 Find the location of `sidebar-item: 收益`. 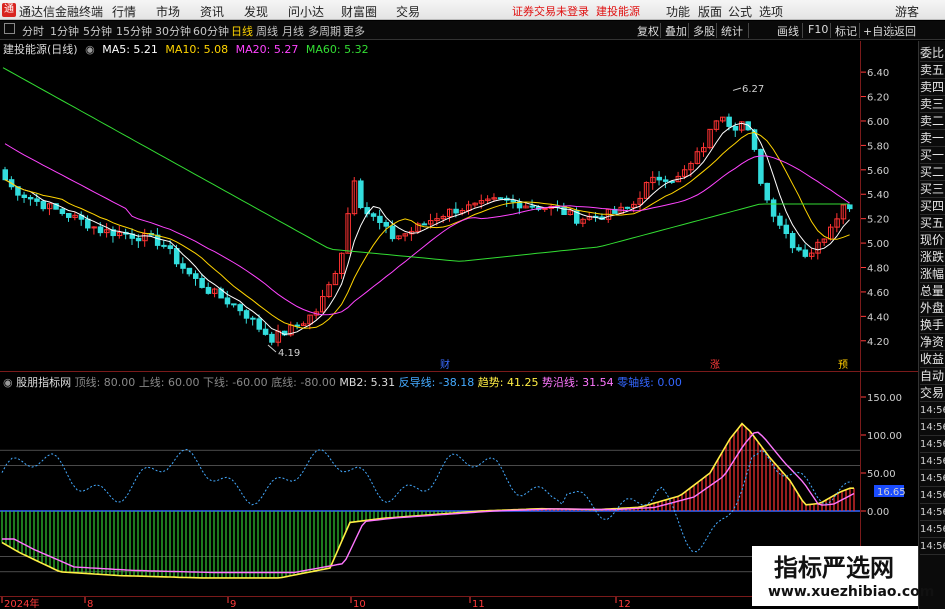

sidebar-item: 收益 is located at coordinates (932, 360).